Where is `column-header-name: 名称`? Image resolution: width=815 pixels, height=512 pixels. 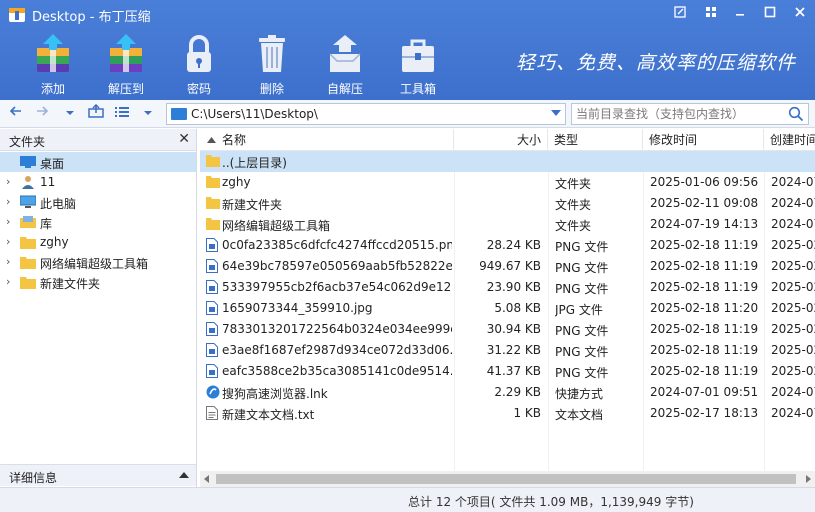 column-header-name: 名称 is located at coordinates (327, 140).